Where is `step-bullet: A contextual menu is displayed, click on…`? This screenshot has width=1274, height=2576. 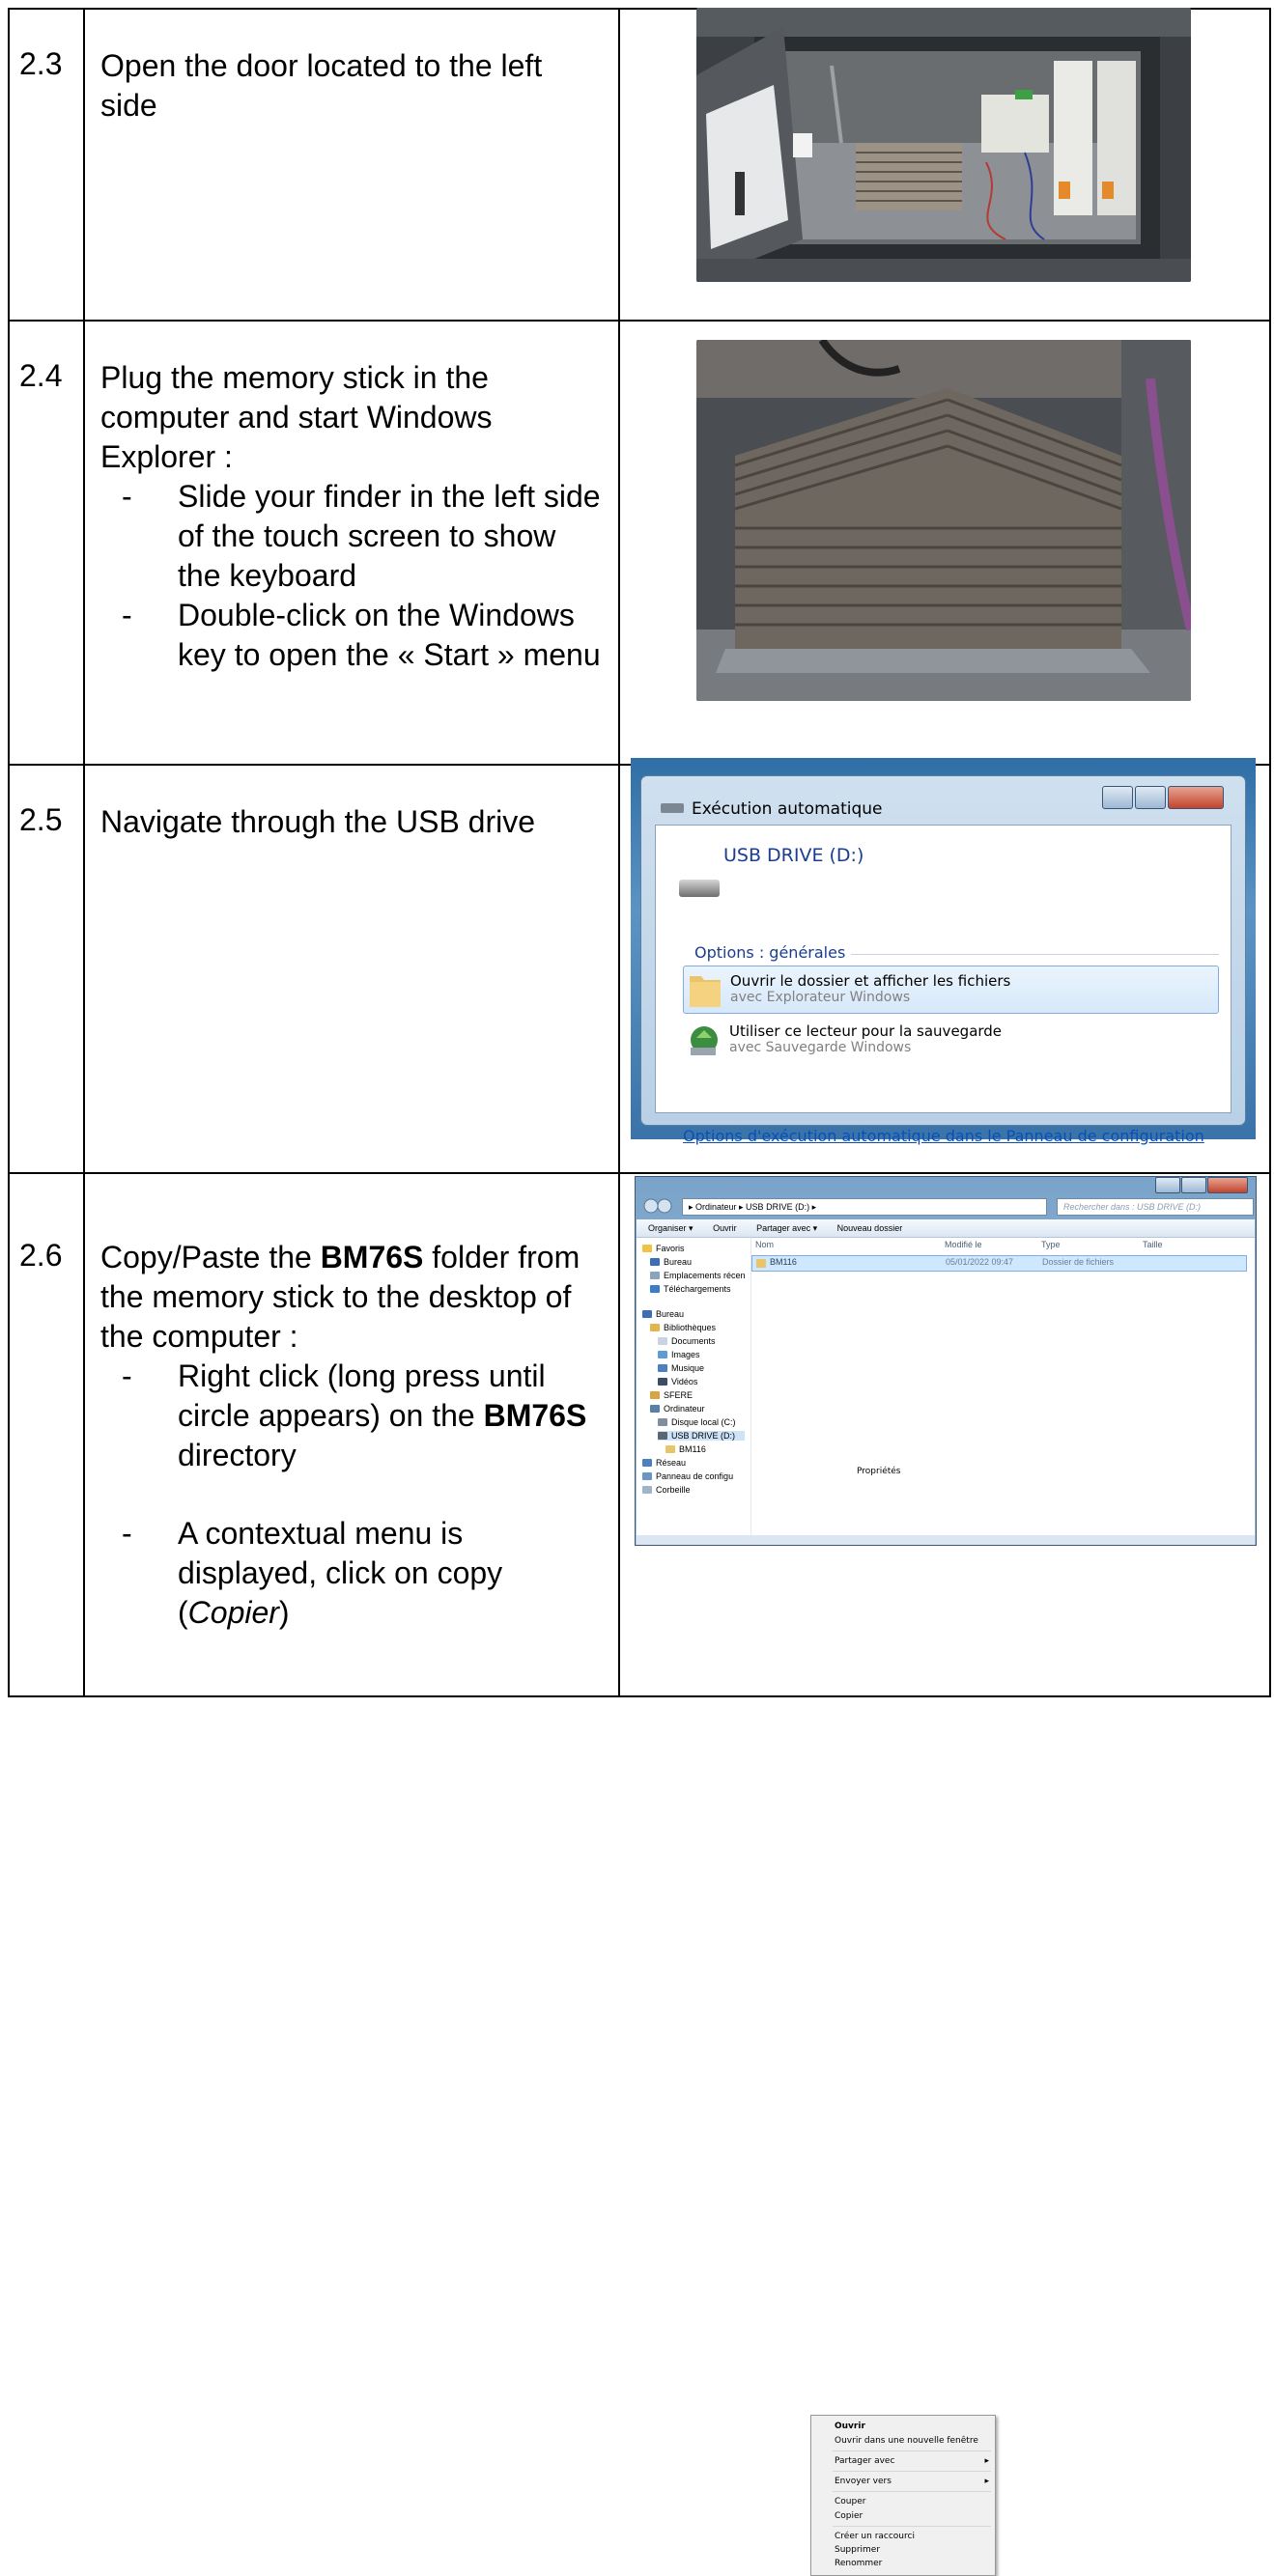 step-bullet: A contextual menu is displayed, click on… is located at coordinates (363, 1574).